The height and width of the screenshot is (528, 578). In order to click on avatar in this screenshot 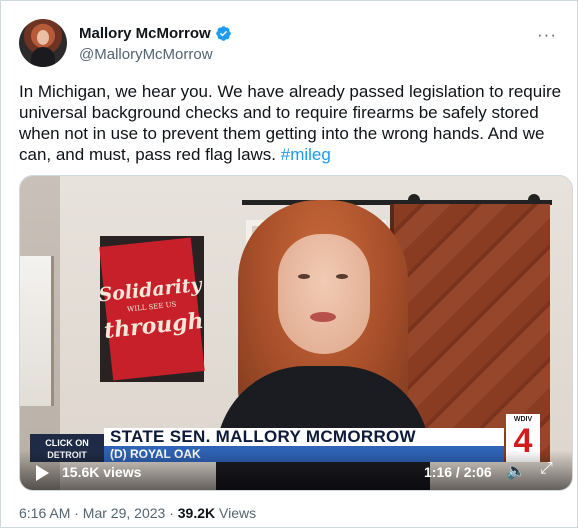, I will do `click(43, 43)`.